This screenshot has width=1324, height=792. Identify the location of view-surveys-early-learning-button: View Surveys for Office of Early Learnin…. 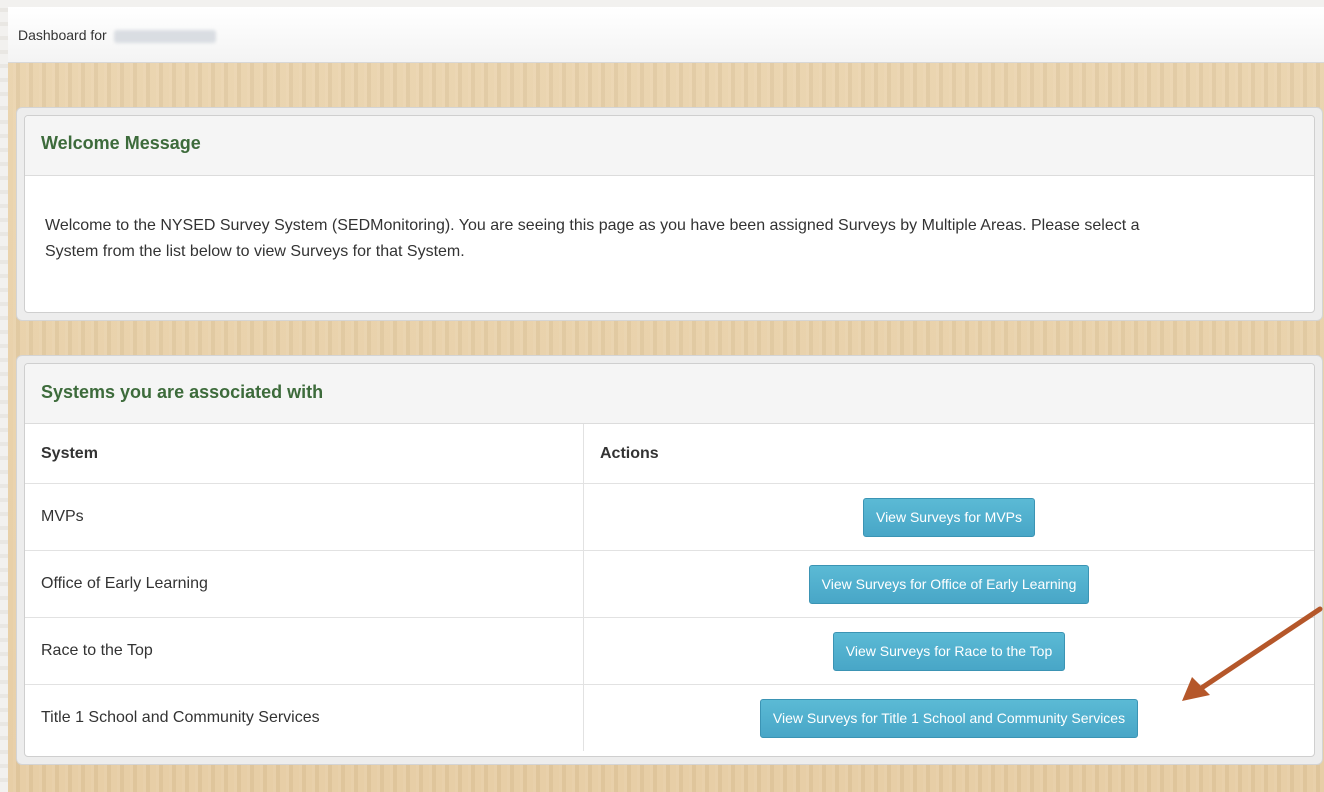
(949, 584).